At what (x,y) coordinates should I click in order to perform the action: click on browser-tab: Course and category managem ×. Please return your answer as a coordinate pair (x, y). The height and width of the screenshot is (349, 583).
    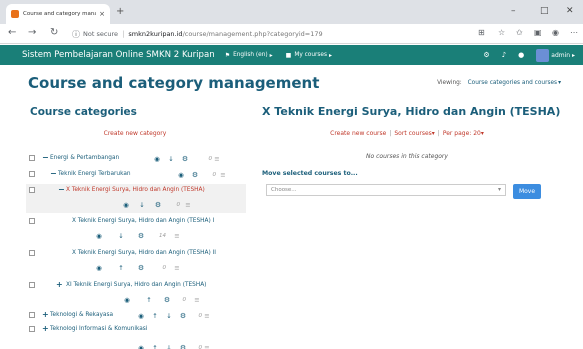
    Looking at the image, I should click on (58, 14).